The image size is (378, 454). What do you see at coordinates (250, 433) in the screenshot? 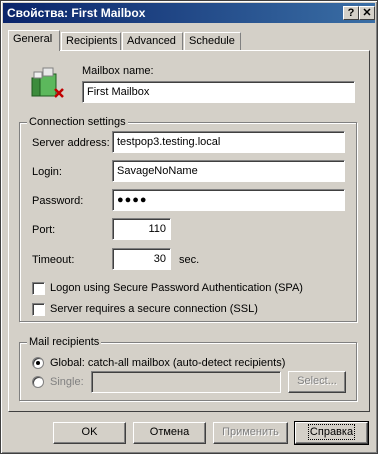
I see `apply-button: Применить` at bounding box center [250, 433].